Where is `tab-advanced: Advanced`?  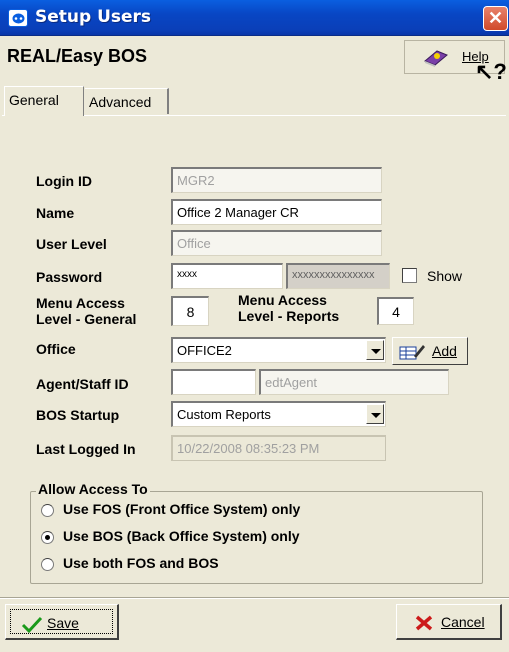
tab-advanced: Advanced is located at coordinates (127, 101).